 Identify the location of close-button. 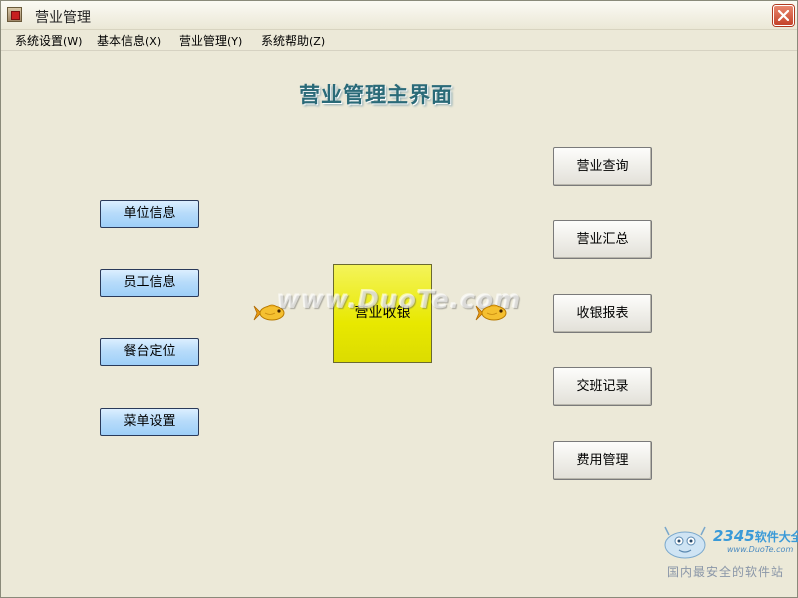
(783, 15).